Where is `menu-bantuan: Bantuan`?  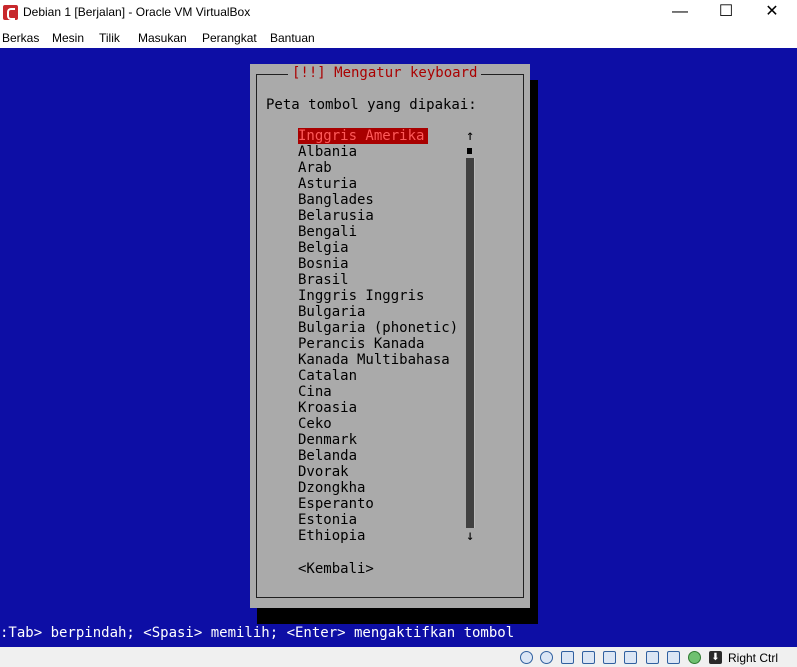
menu-bantuan: Bantuan is located at coordinates (292, 38).